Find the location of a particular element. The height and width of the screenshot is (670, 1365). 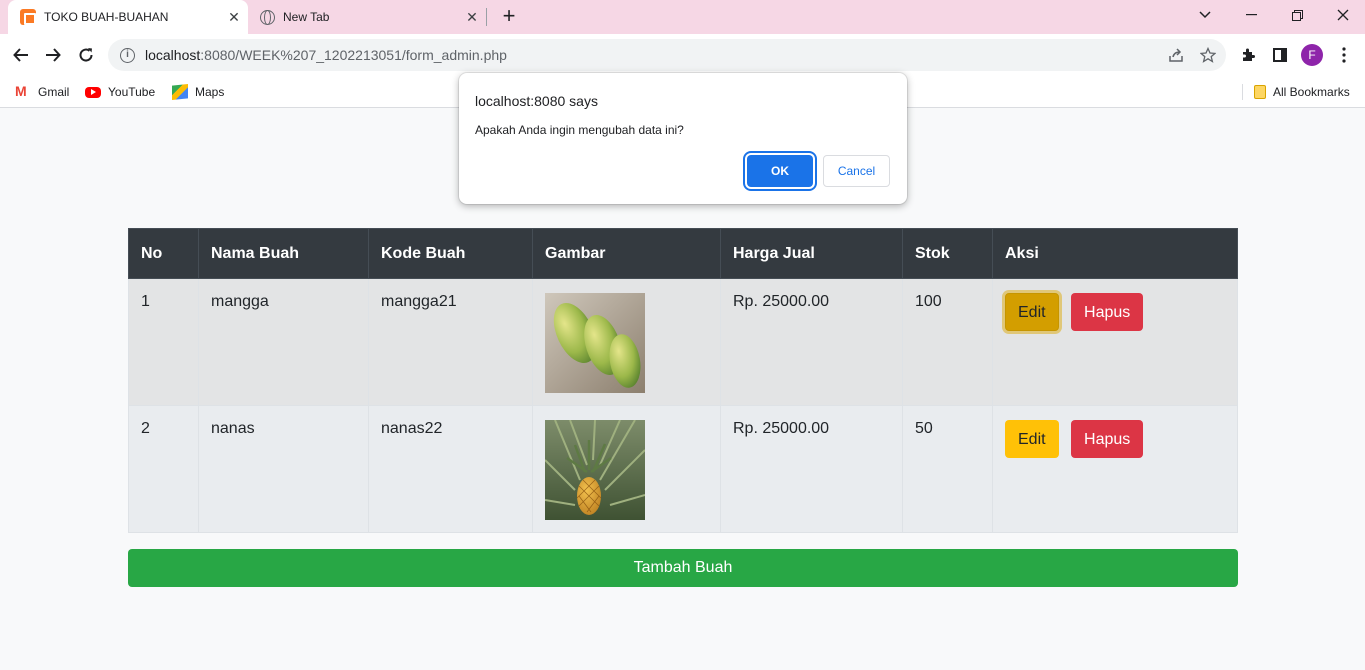

new-tab-icon: + is located at coordinates (509, 17).